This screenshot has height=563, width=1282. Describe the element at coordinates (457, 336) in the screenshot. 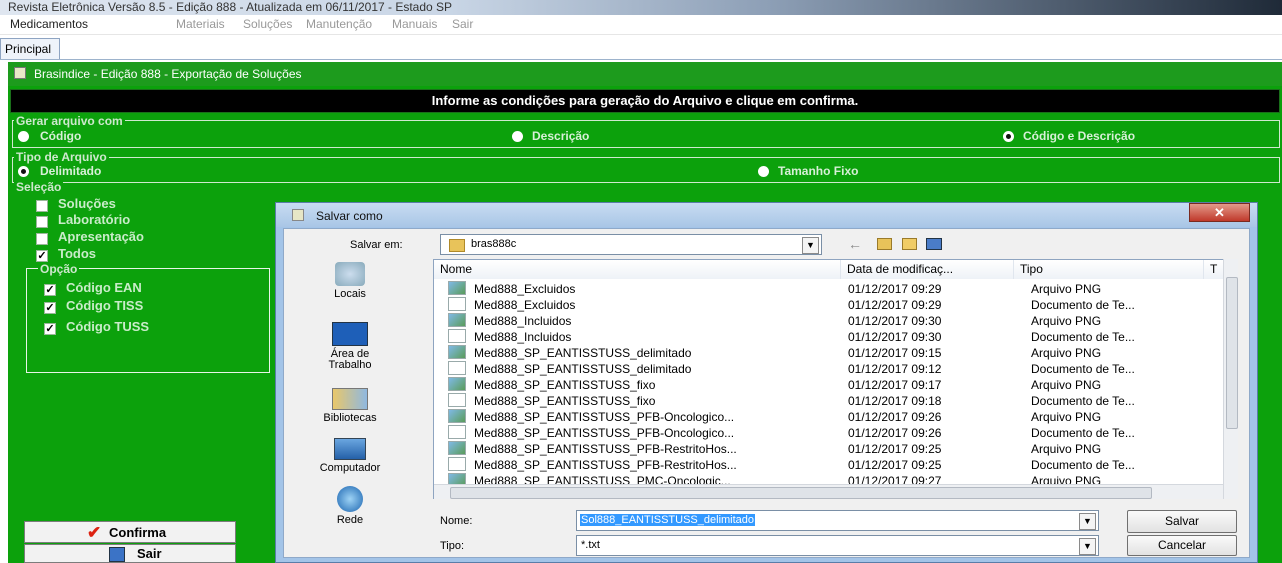

I see `text-file-icon` at that location.